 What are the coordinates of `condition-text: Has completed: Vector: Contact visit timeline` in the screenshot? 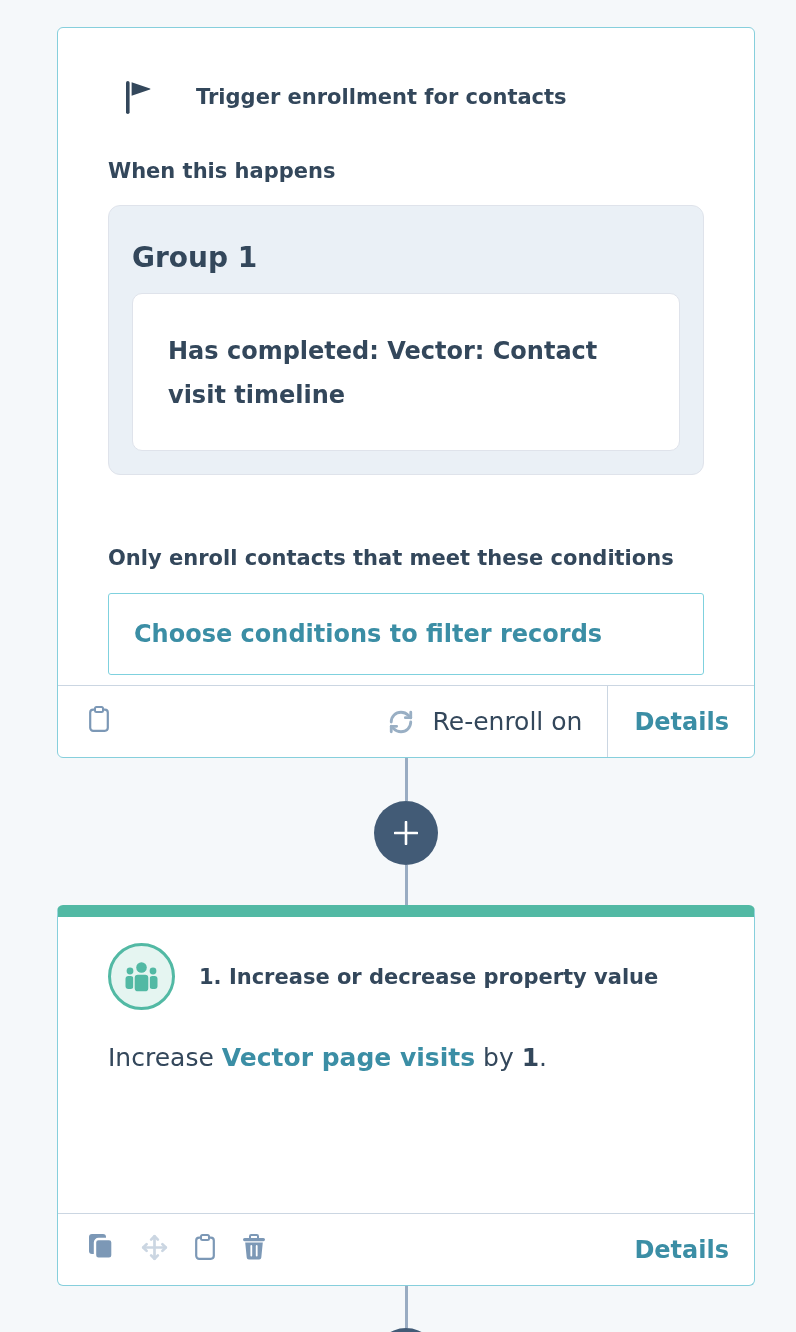 It's located at (383, 373).